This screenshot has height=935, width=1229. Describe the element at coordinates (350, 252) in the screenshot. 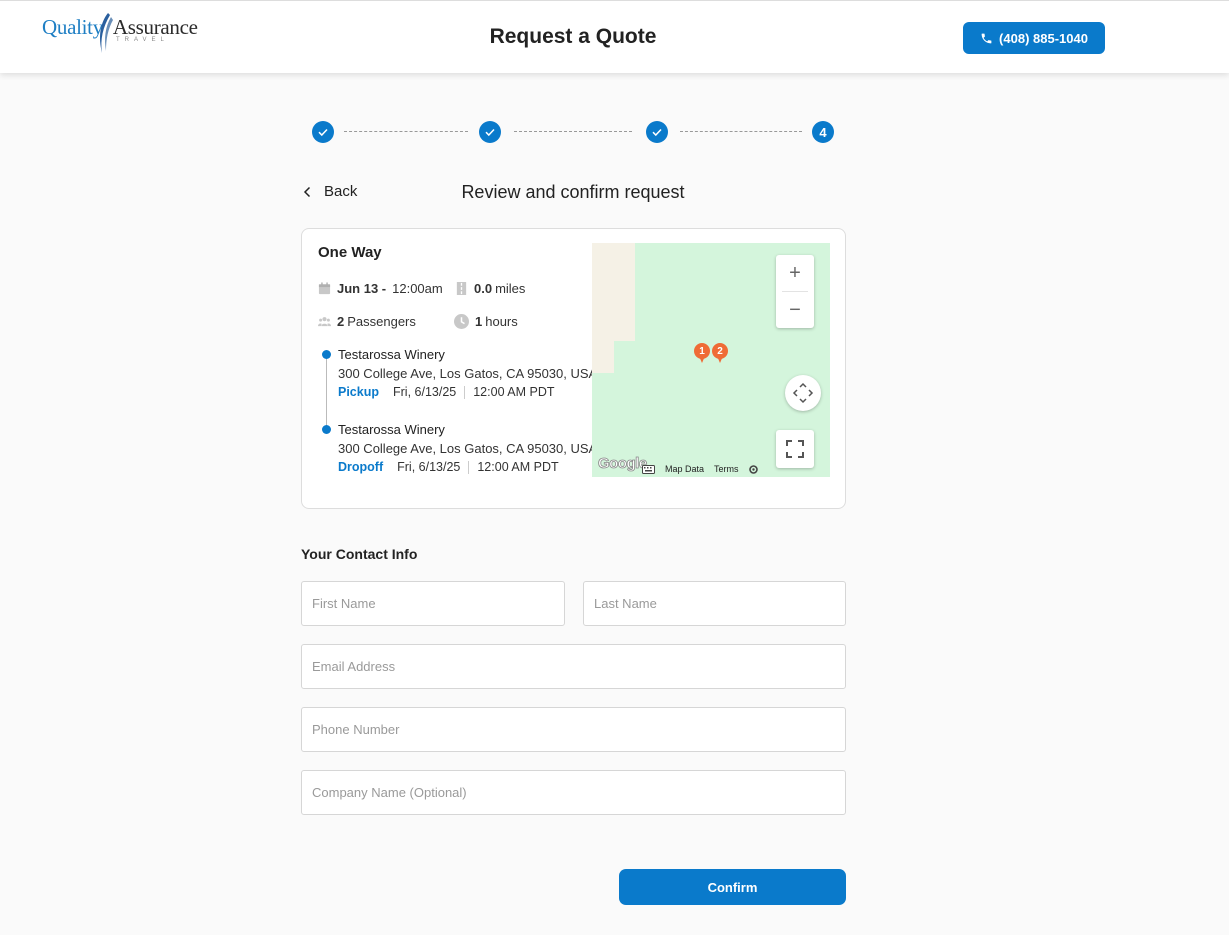

I see `trip-type: One Way` at that location.